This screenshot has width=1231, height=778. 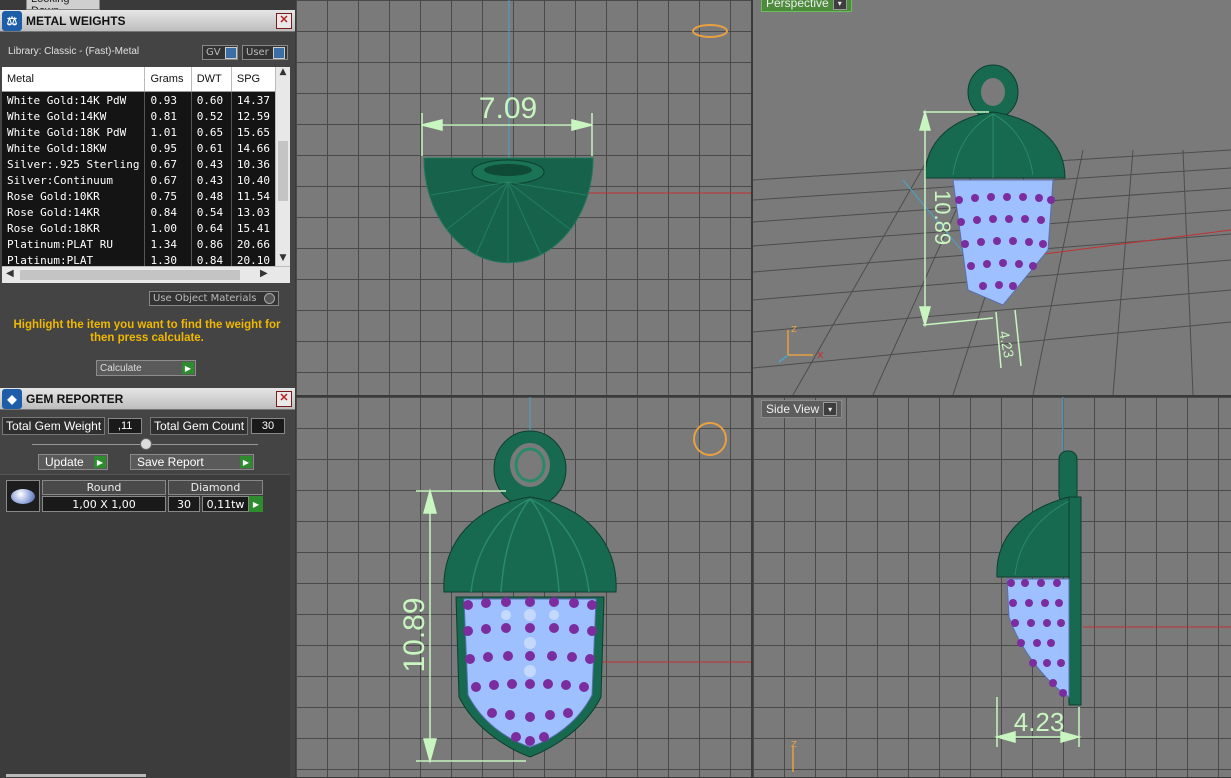 I want to click on spg-cell: 13.03, so click(x=253, y=212).